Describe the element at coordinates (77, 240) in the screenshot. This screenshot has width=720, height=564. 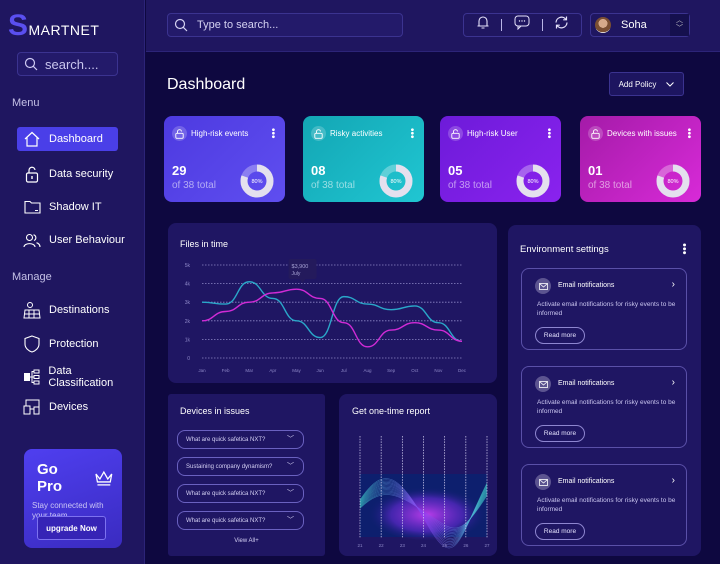
I see `sidebar-item-user-behaviour: User Behaviour` at that location.